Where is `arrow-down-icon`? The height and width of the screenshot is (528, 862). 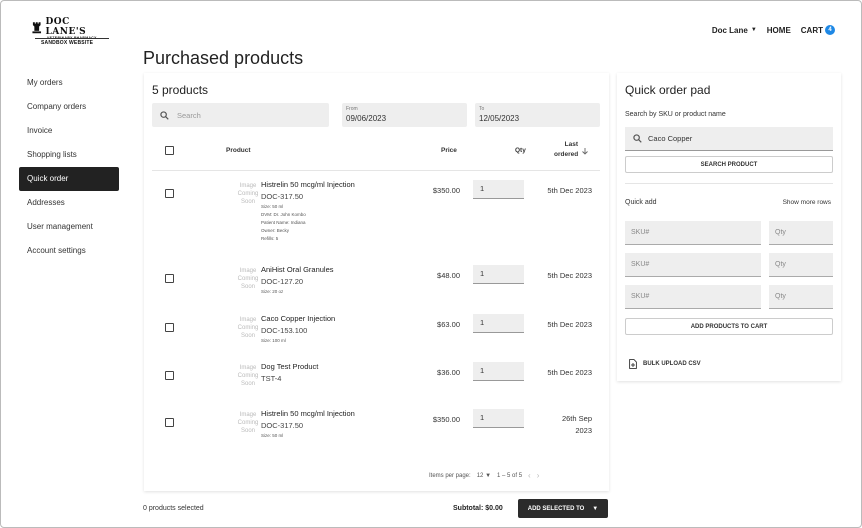
arrow-down-icon is located at coordinates (585, 151).